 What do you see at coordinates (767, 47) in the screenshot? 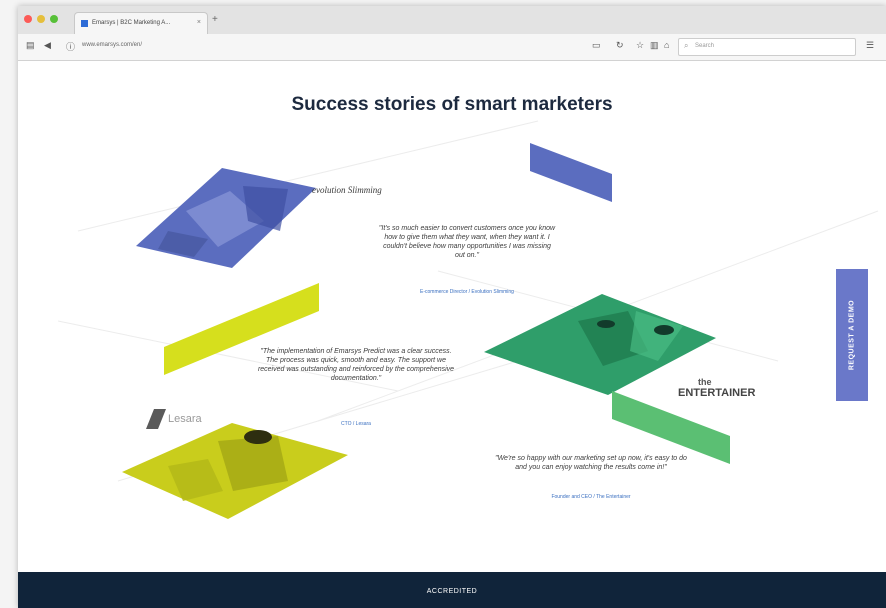
I see `search-input: ⌕ Search` at bounding box center [767, 47].